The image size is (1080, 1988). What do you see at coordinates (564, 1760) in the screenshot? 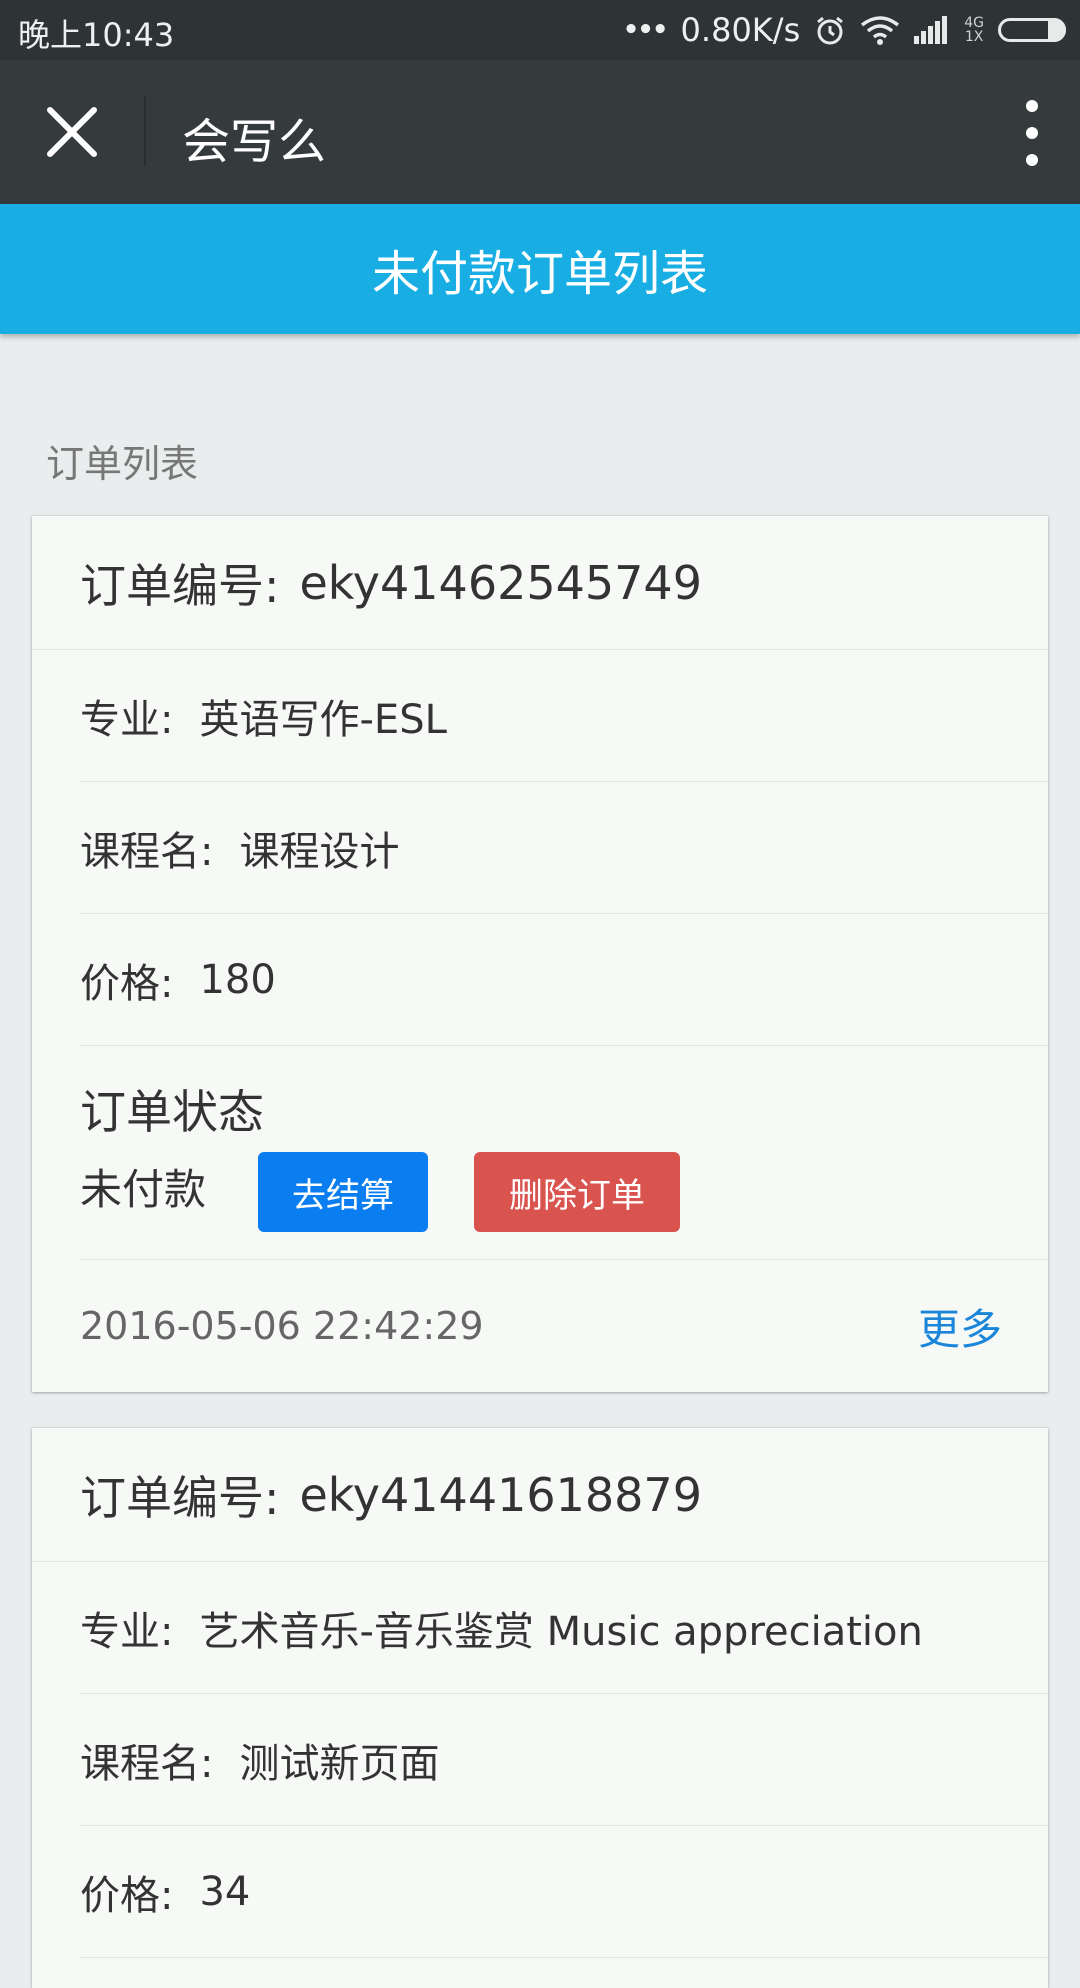
I see `course-row: 课程名: 测试新页面` at bounding box center [564, 1760].